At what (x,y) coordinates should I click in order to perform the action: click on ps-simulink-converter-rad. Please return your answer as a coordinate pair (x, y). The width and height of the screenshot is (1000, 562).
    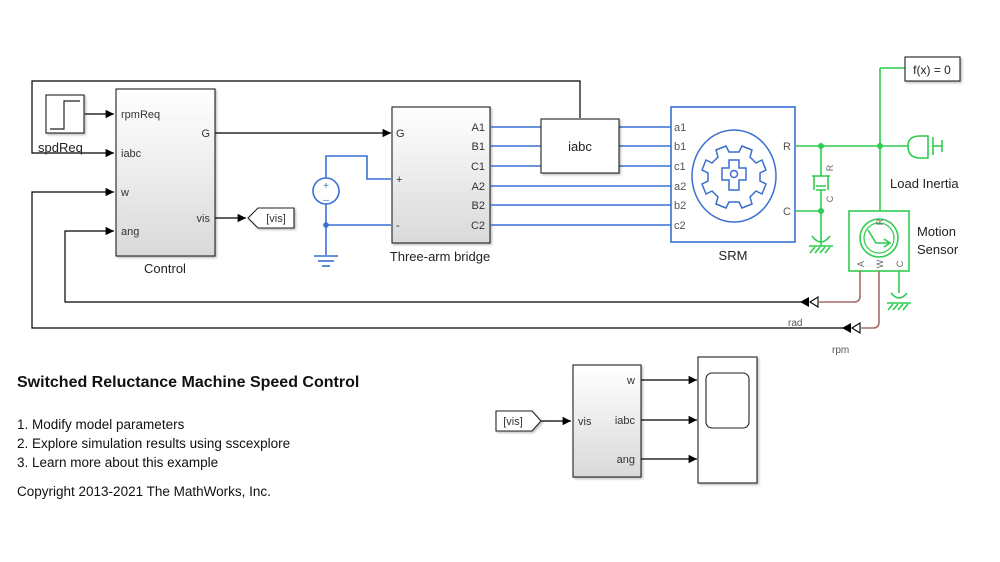
    Looking at the image, I should click on (809, 302).